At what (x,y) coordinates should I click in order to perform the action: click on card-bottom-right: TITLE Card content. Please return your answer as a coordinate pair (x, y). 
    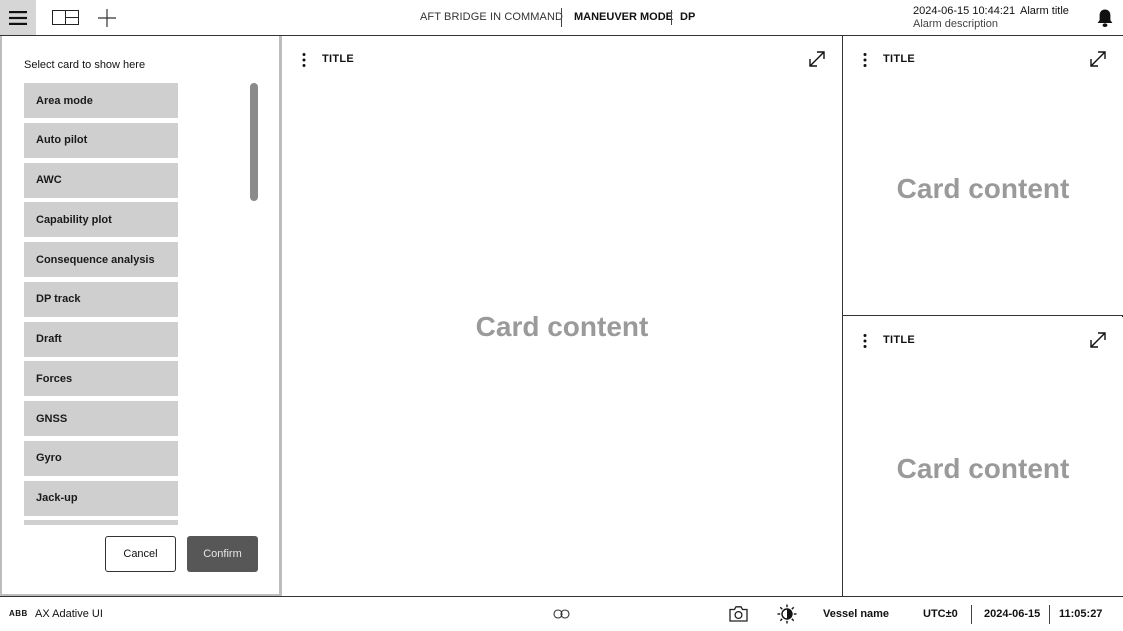
    Looking at the image, I should click on (983, 456).